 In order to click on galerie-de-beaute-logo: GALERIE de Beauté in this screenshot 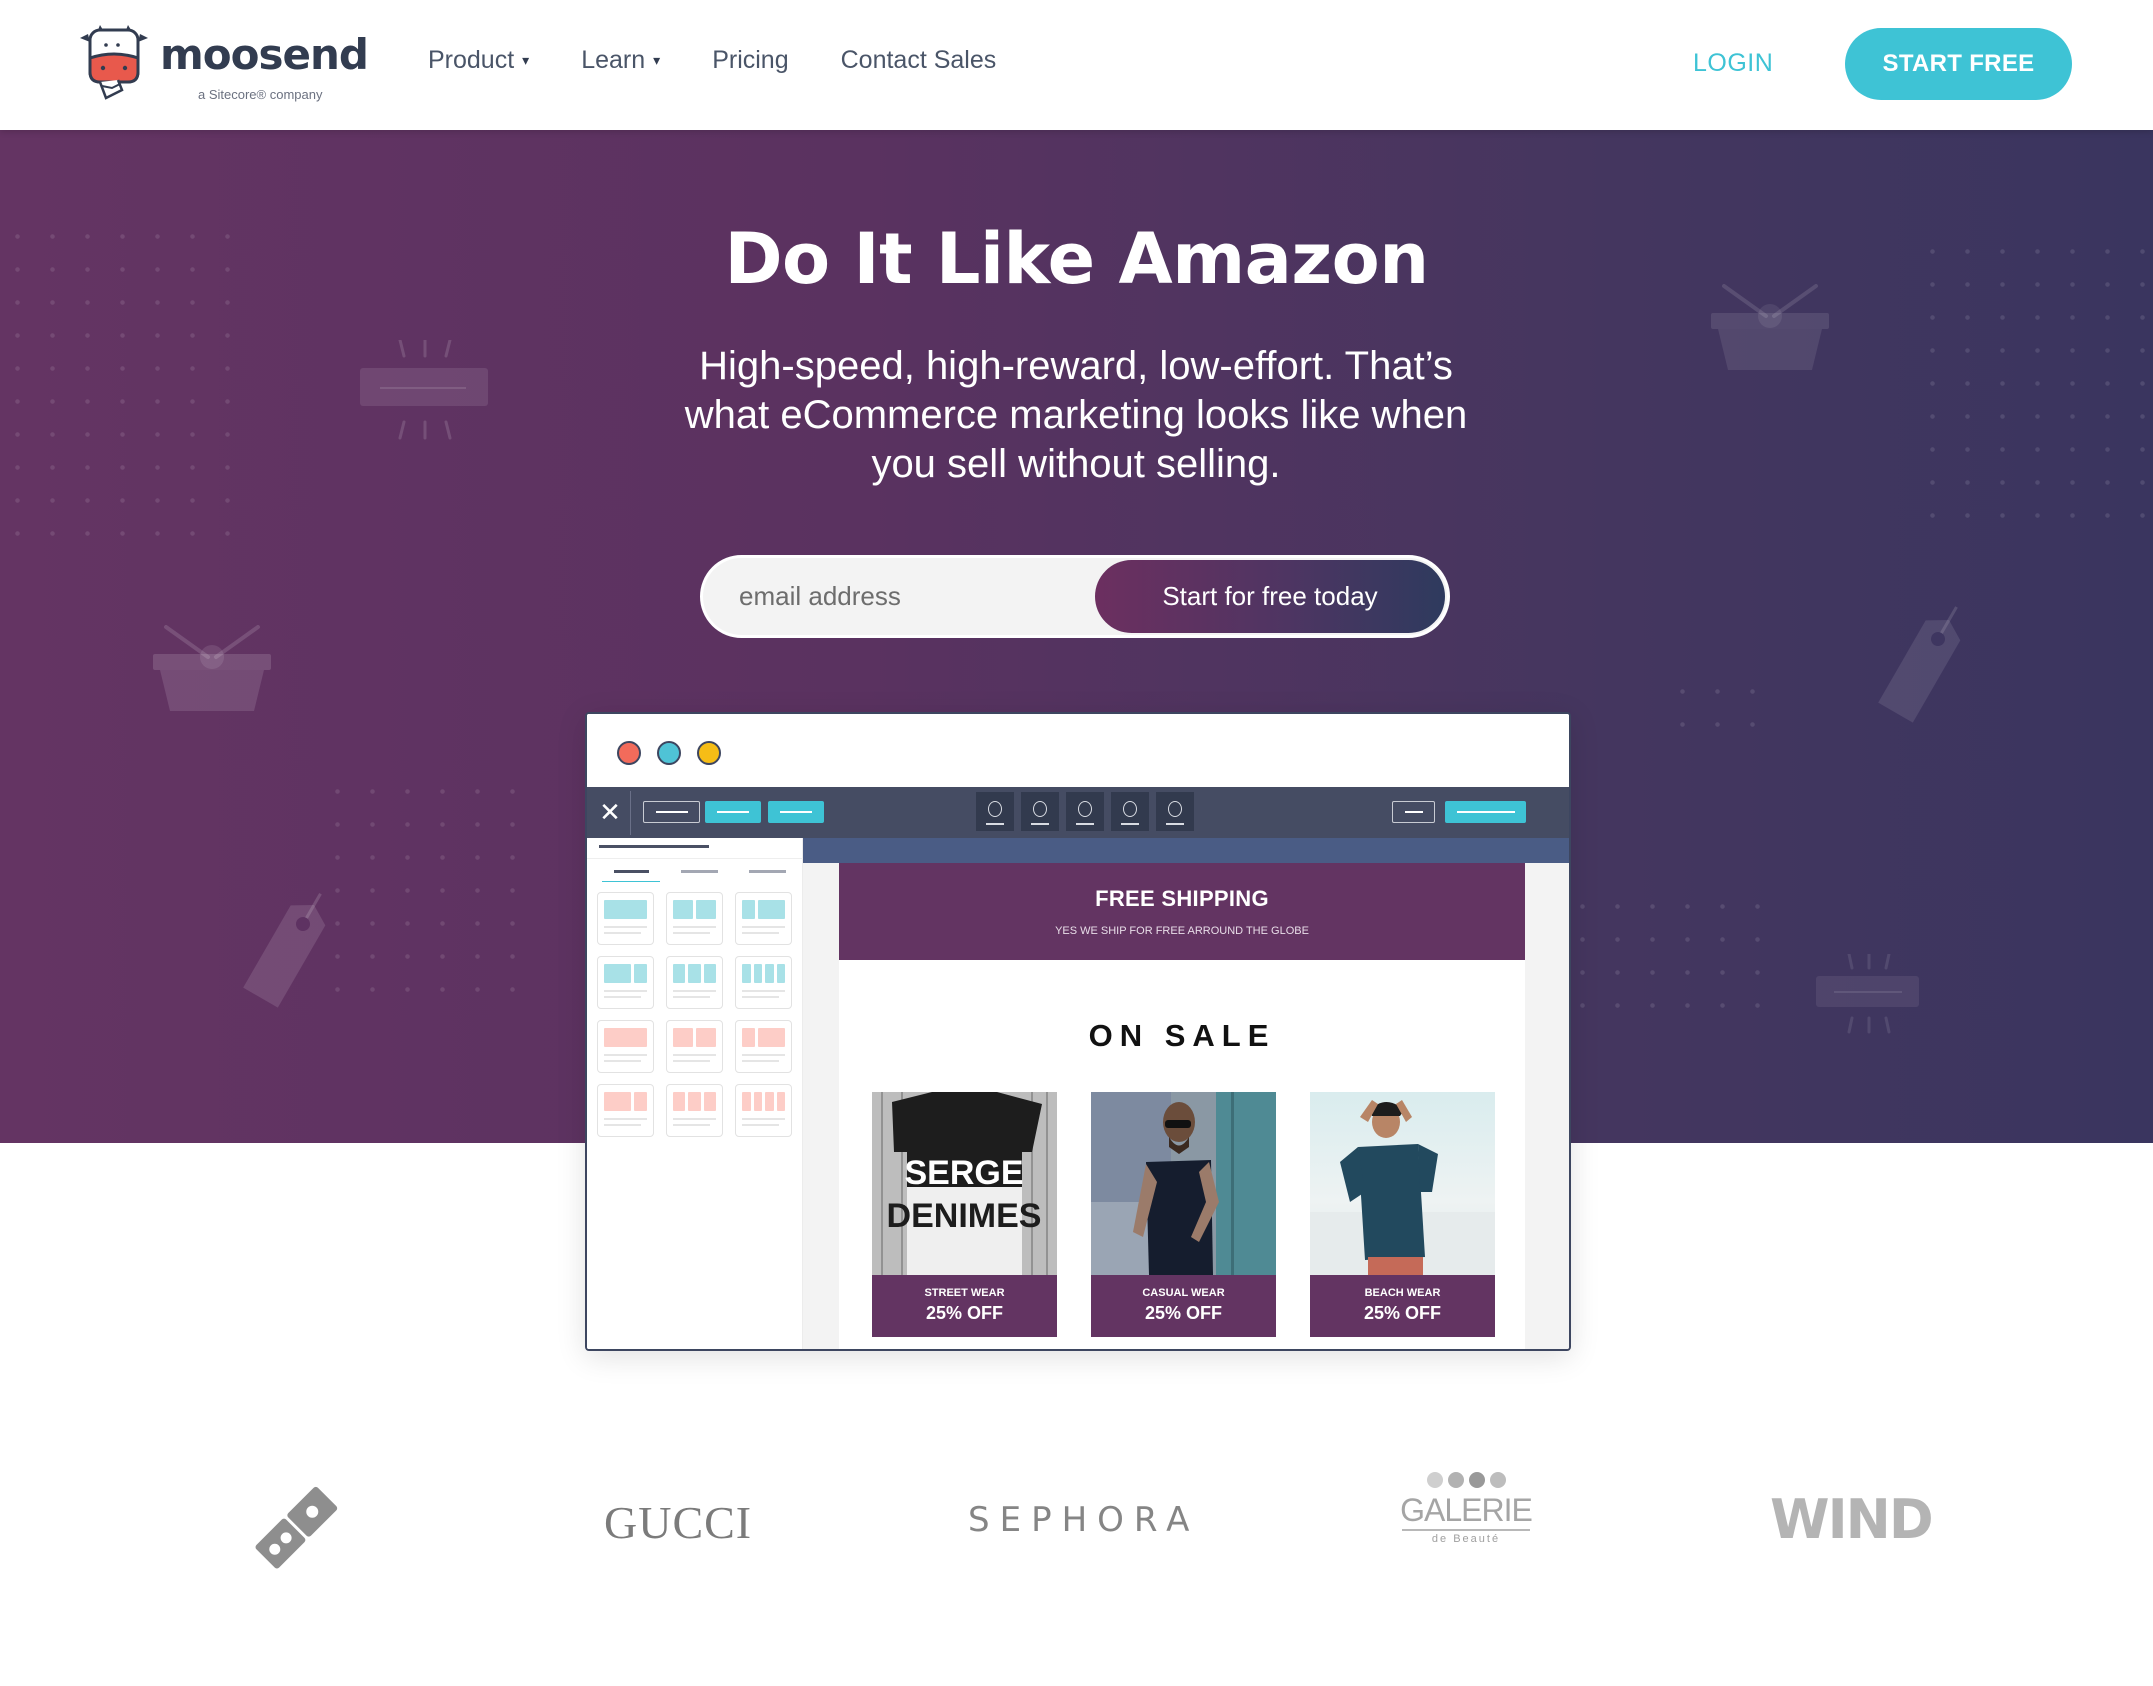, I will do `click(1466, 1508)`.